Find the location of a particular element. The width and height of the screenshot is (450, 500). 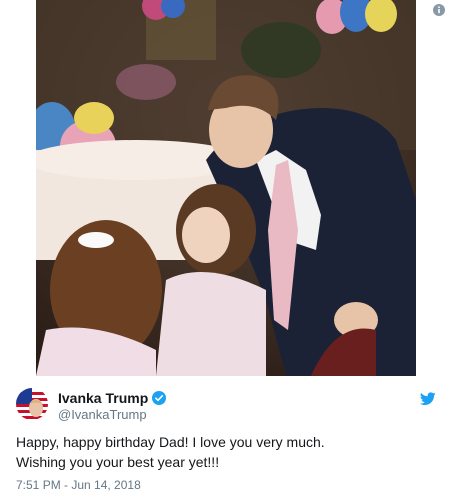

avatar is located at coordinates (32, 404).